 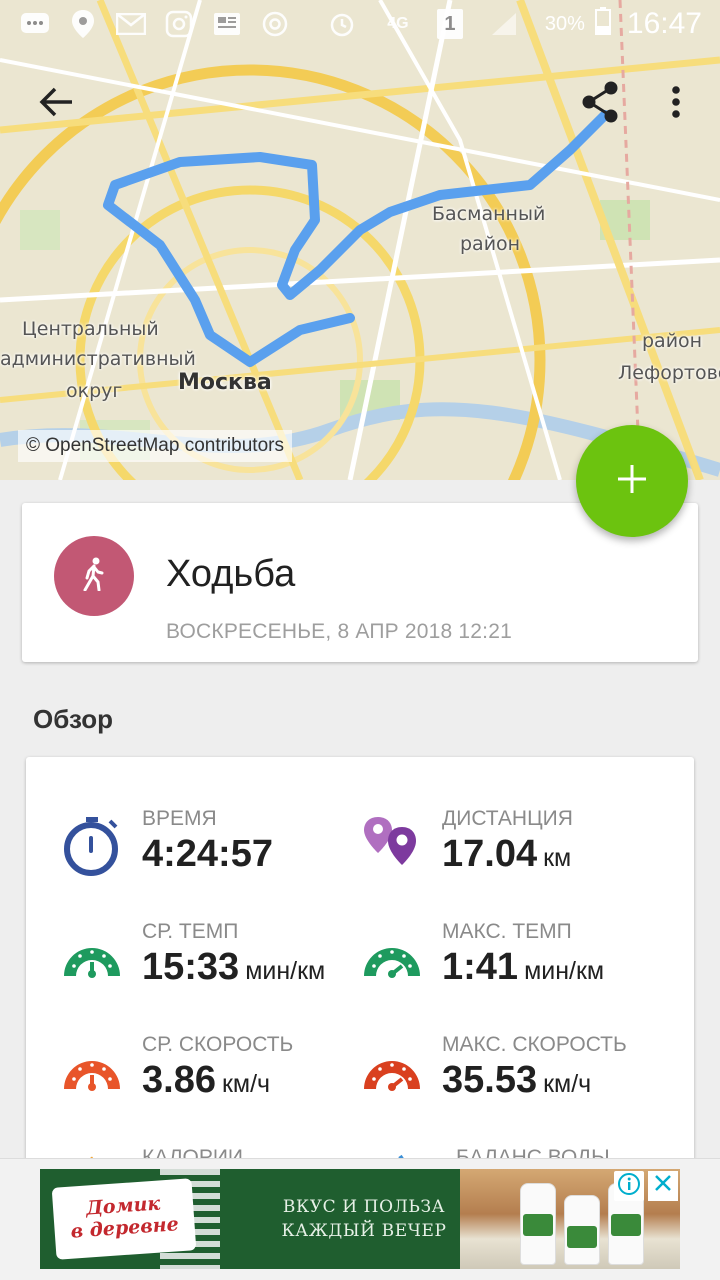 I want to click on ad-slogan: ВКУС И ПОЛЬЗА КАЖДЫЙ ВЕЧЕР, so click(x=364, y=1219).